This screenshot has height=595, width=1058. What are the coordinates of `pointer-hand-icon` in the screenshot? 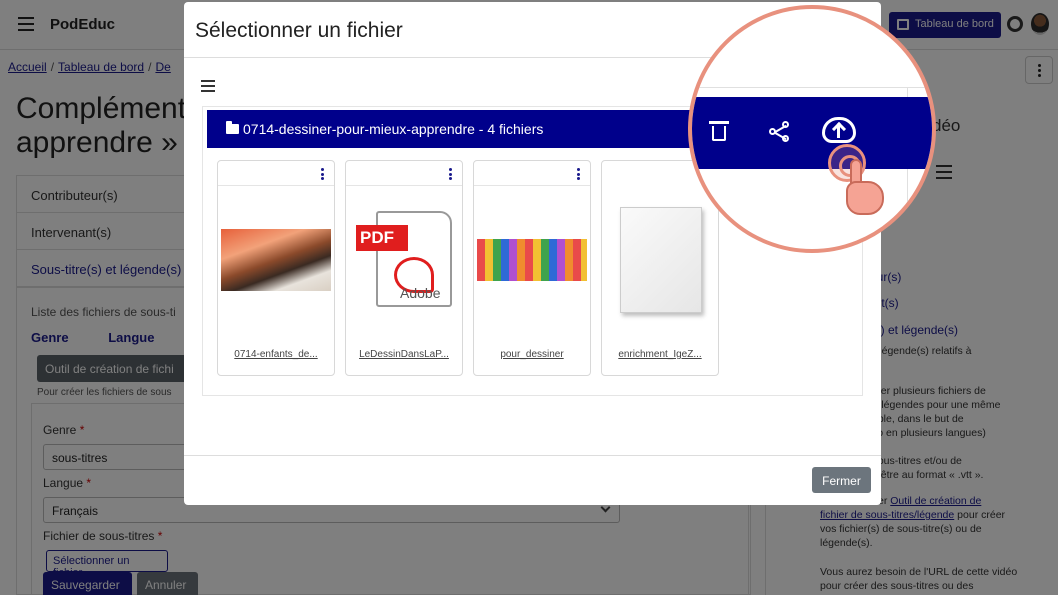 It's located at (865, 187).